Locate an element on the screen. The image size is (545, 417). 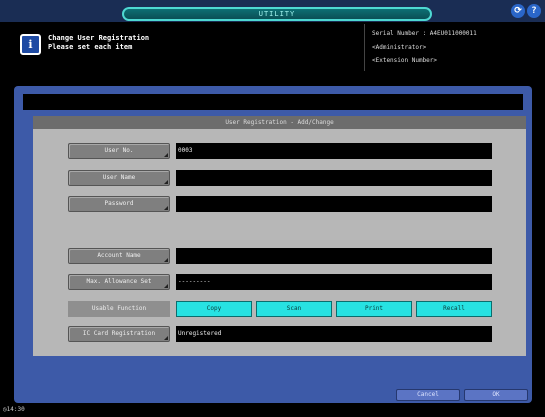
user-no-button: User No. is located at coordinates (119, 151).